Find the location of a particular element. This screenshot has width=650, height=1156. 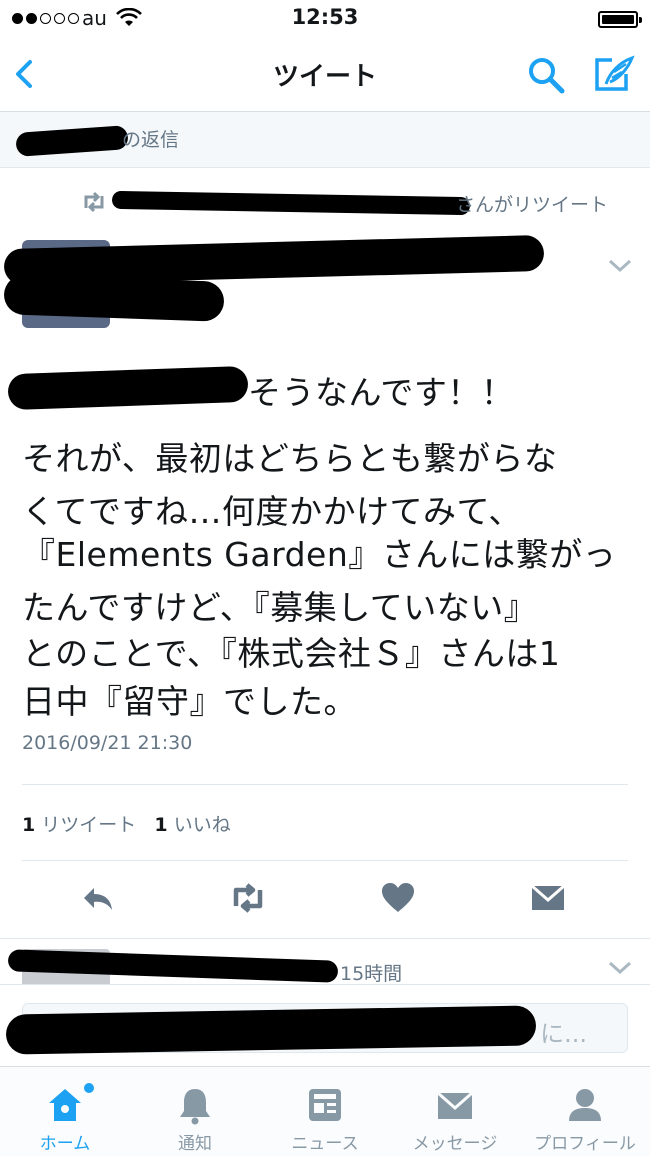

notification-dot is located at coordinates (89, 1088).